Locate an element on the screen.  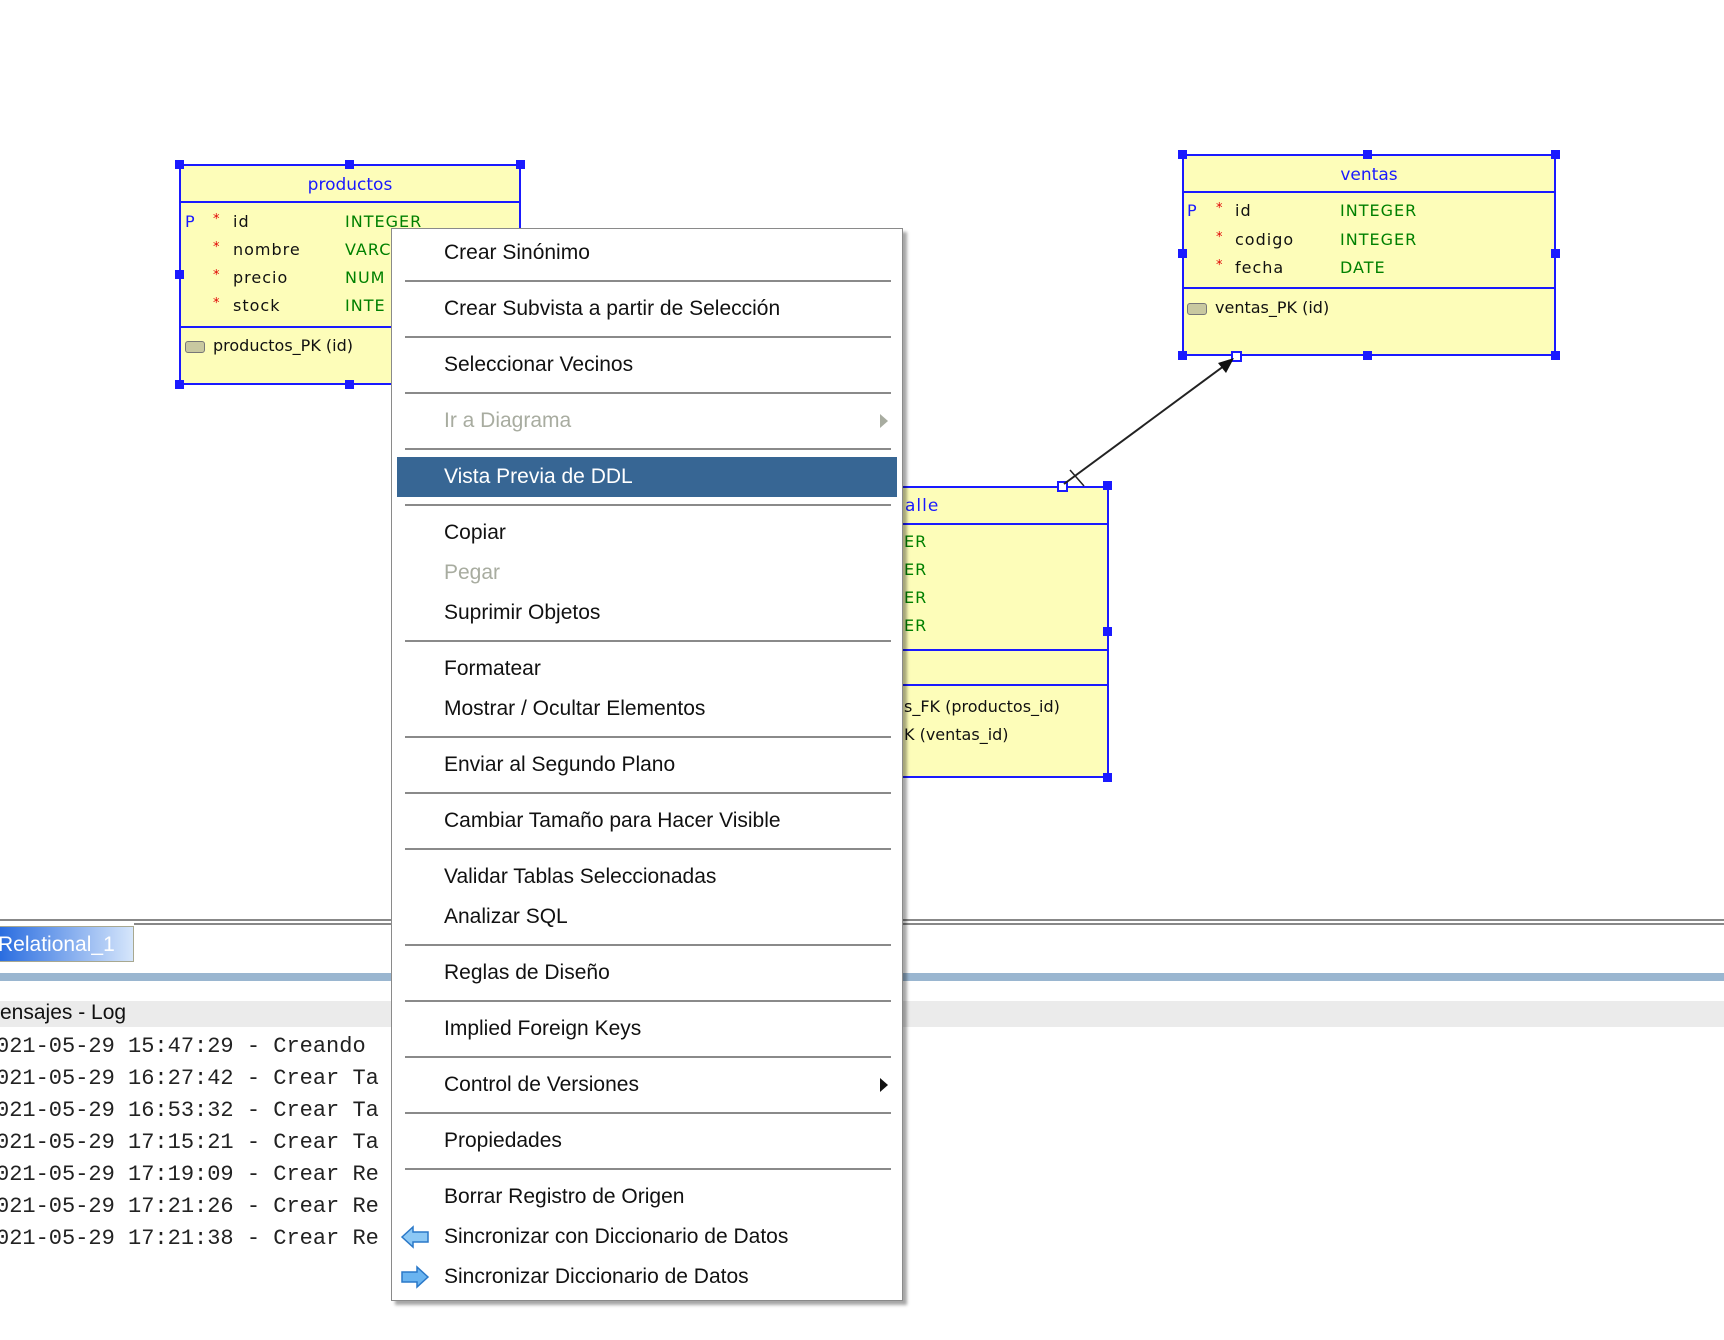
menu-item-crear-subvista: Crear Subvista a partir de Selección is located at coordinates (647, 309).